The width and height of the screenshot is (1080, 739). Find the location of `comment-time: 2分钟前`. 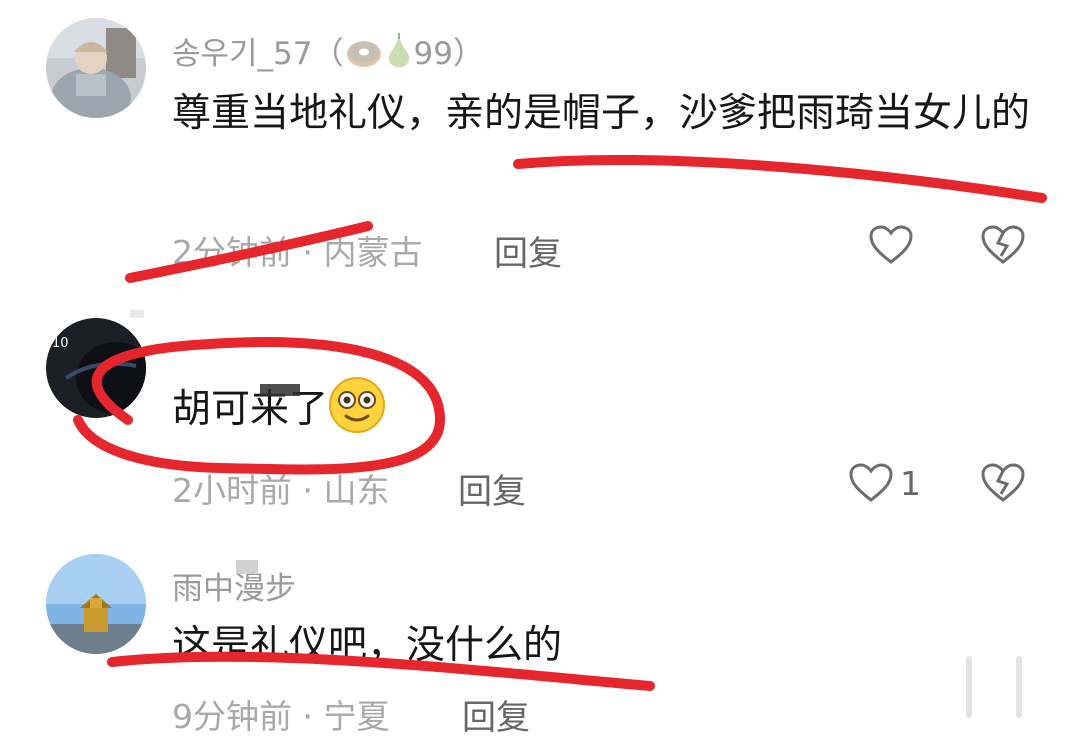

comment-time: 2分钟前 is located at coordinates (232, 252).